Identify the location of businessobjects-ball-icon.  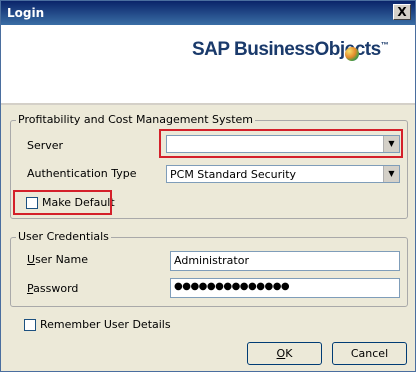
(352, 54).